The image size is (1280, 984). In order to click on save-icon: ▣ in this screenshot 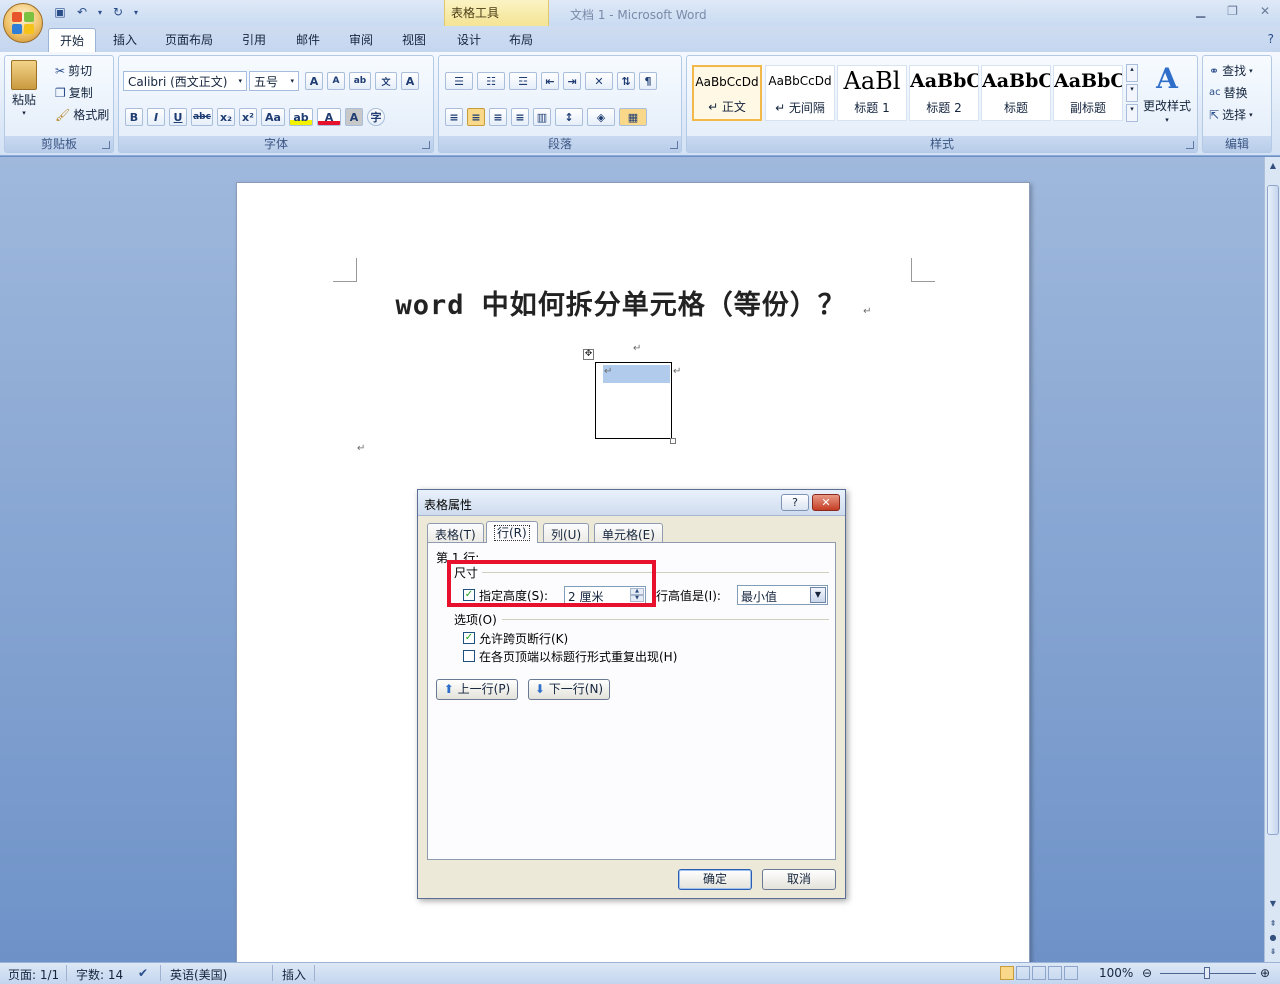, I will do `click(60, 12)`.